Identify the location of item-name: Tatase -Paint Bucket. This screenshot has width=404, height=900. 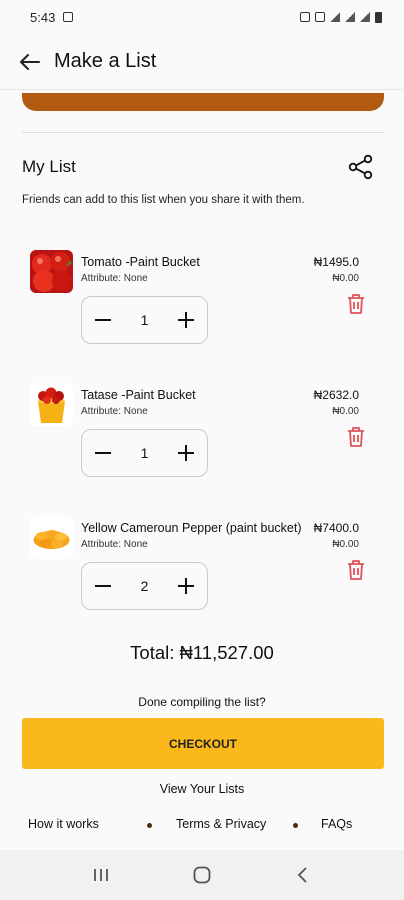
(138, 395).